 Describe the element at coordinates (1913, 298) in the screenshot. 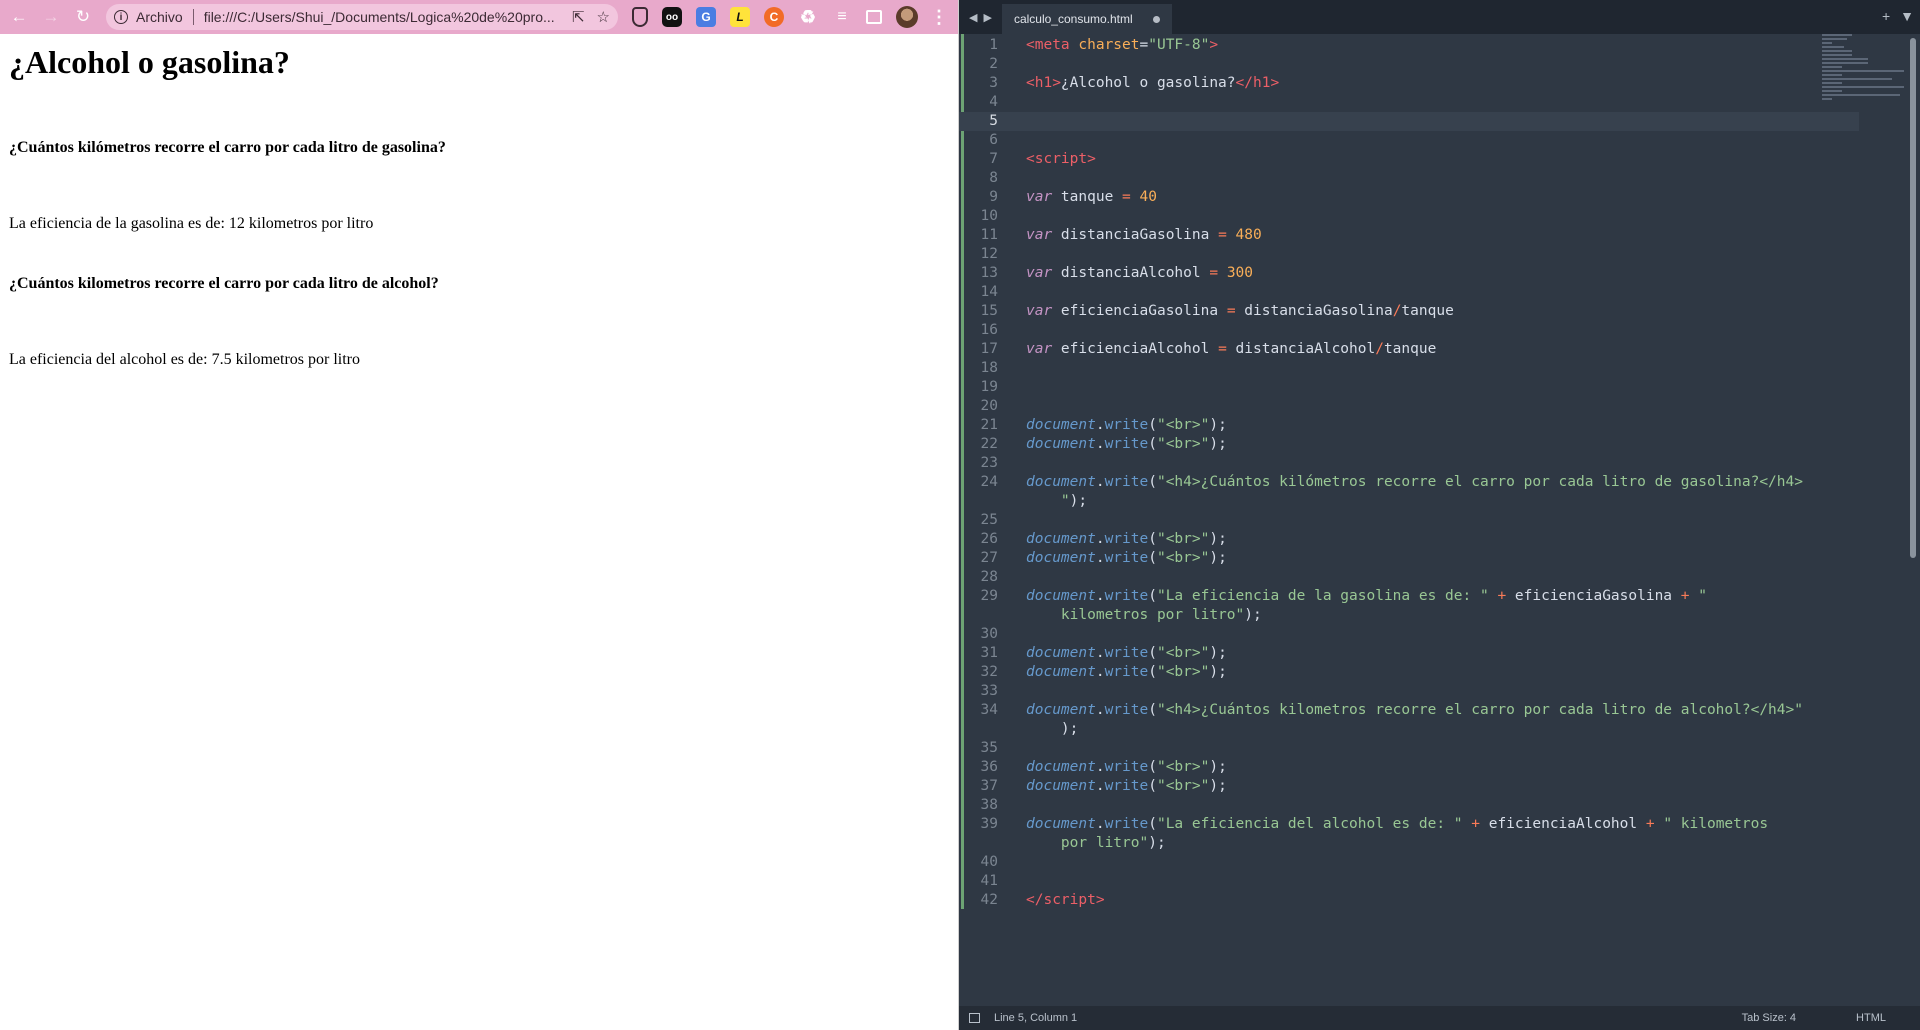

I see `editor-scrollbar` at that location.